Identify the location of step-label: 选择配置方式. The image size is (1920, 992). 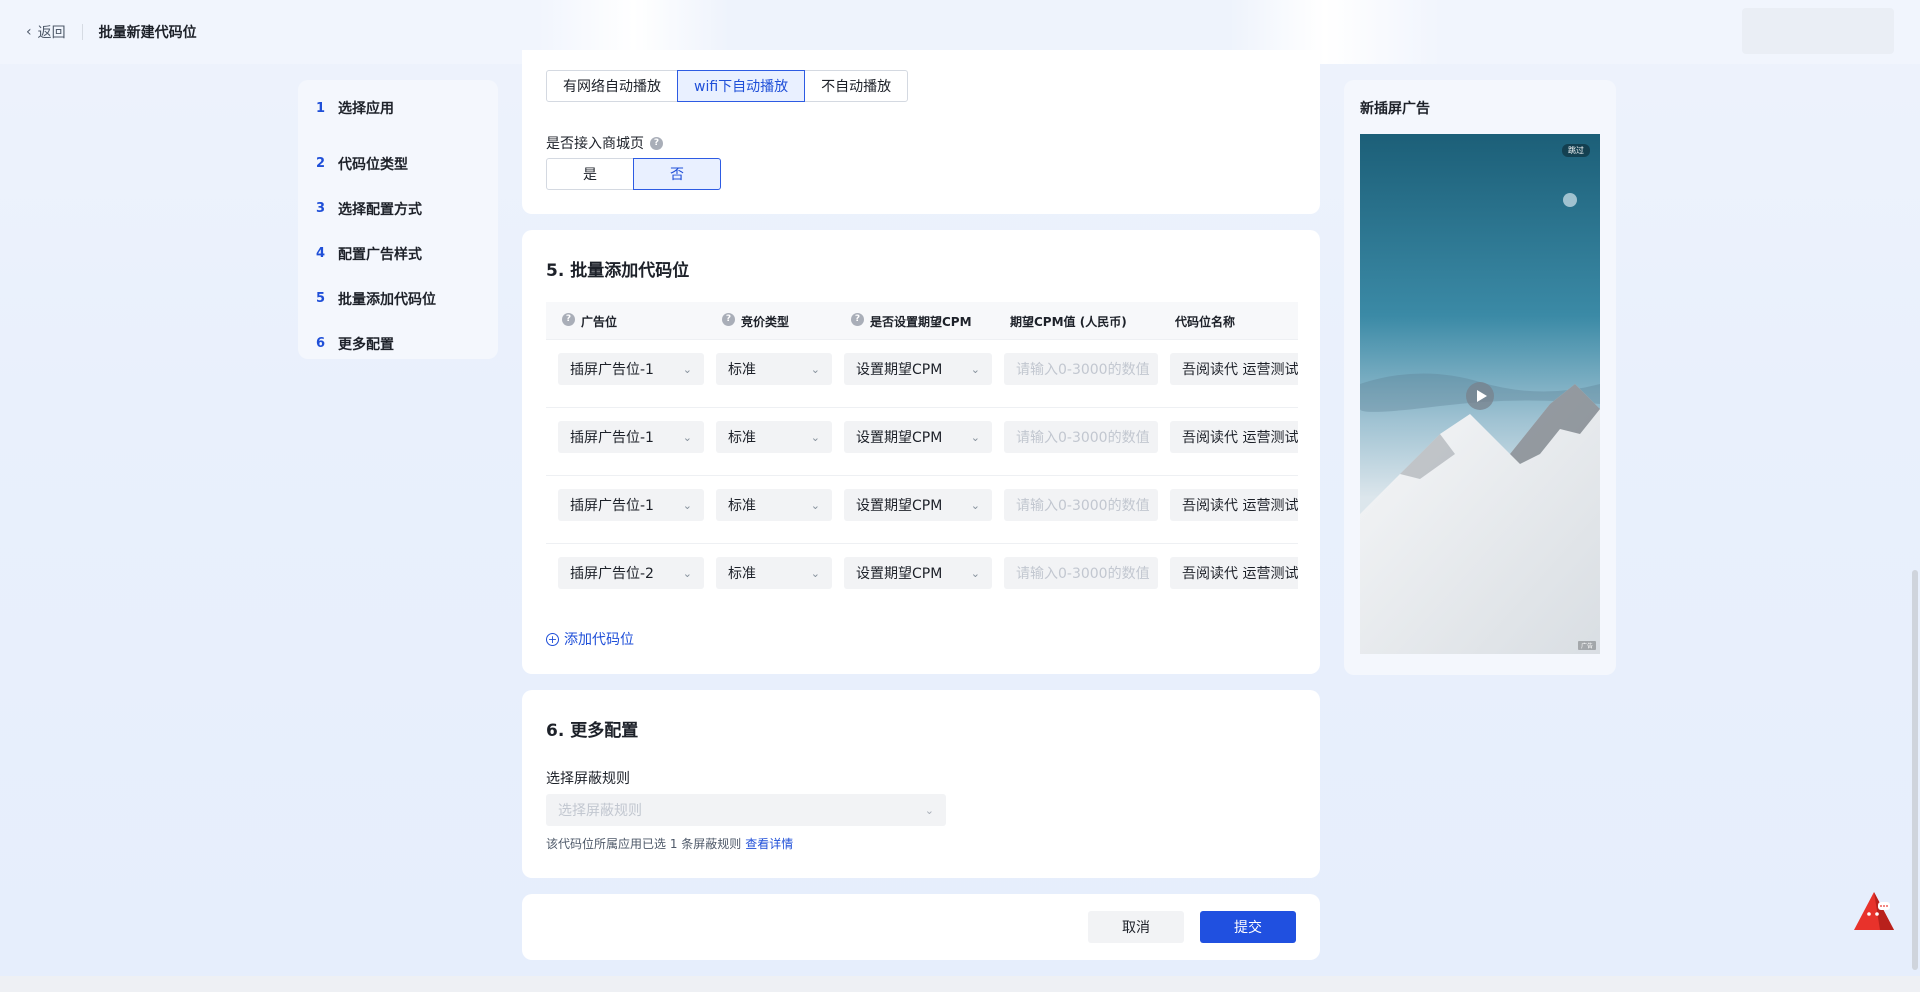
(380, 209).